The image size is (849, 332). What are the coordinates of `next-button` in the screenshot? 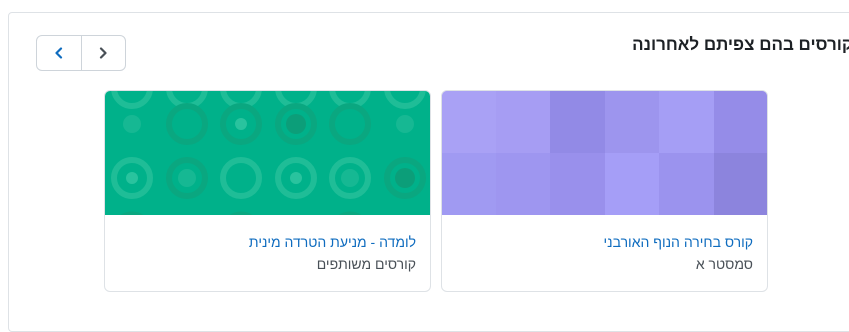 It's located at (103, 53).